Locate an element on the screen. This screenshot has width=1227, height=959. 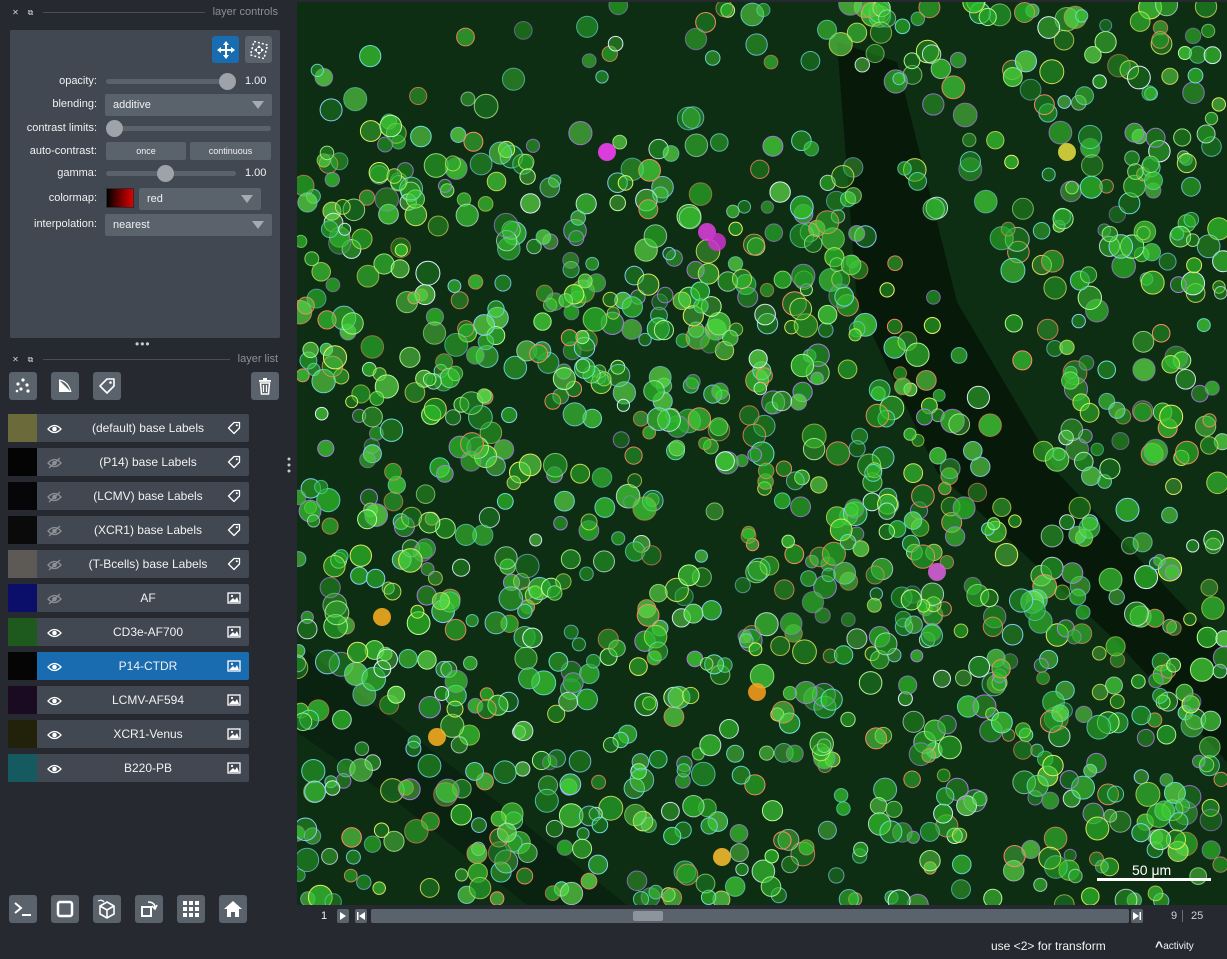
layer-name: CD3e-AF700 is located at coordinates (148, 632).